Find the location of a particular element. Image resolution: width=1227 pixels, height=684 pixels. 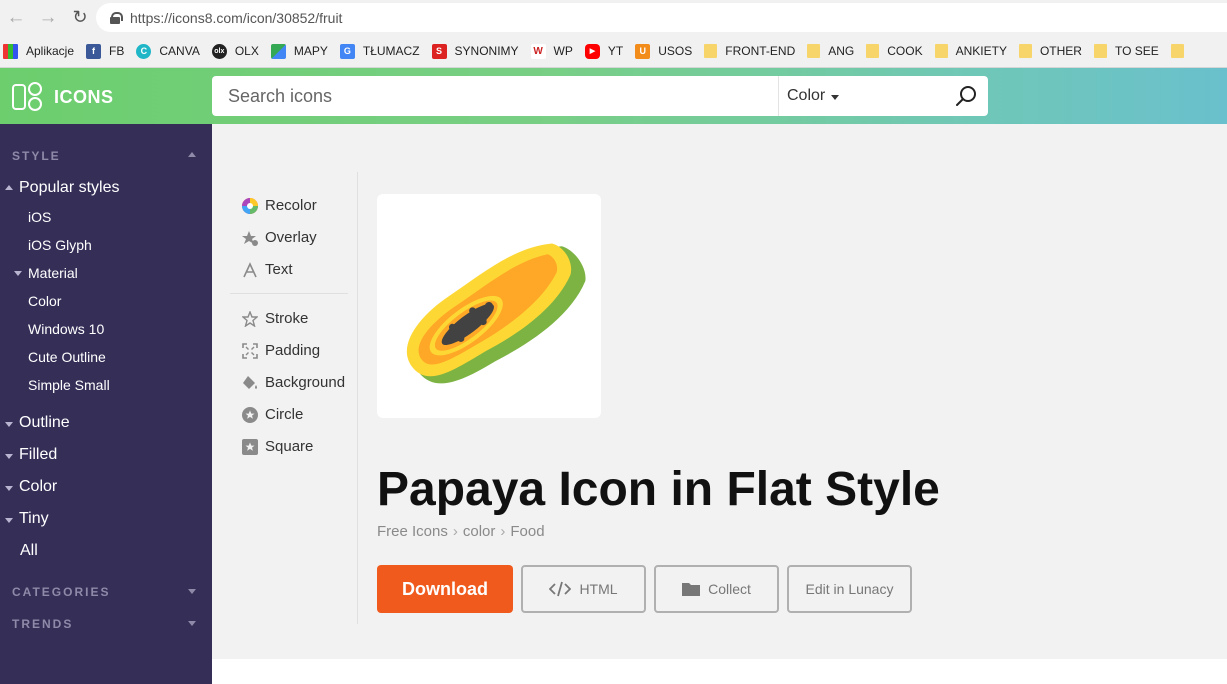

breadcrumb-color: color is located at coordinates (479, 531).